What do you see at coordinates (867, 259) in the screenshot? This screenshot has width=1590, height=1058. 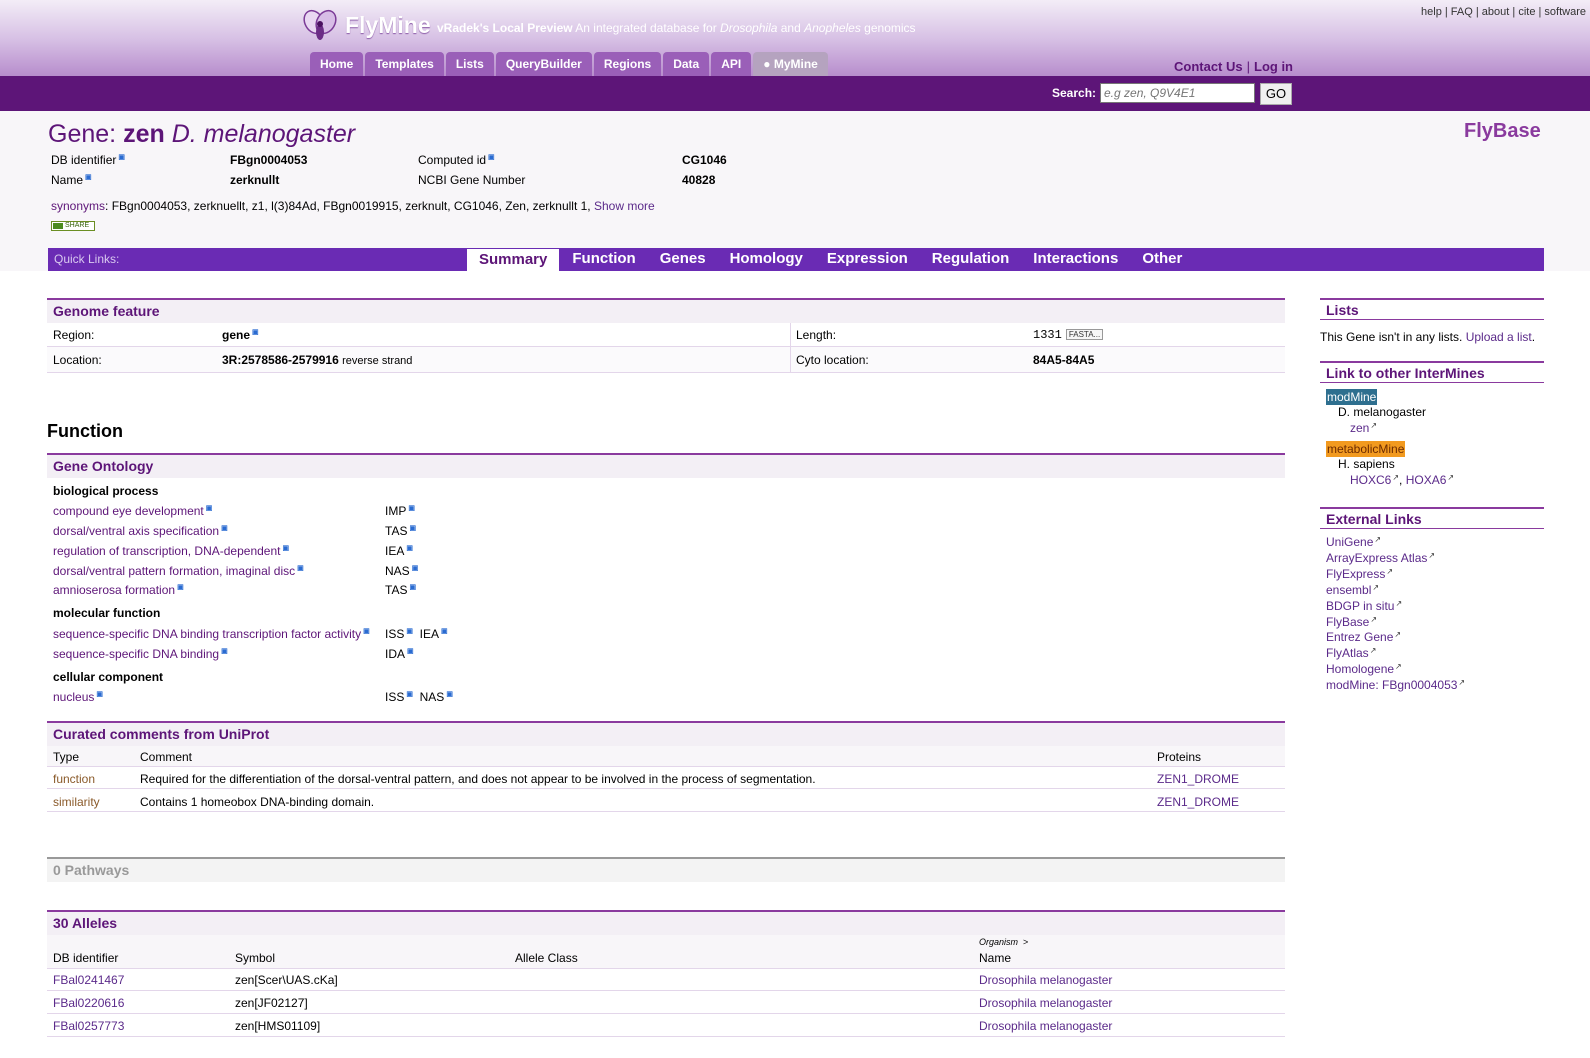 I see `tab-expression: Expression` at bounding box center [867, 259].